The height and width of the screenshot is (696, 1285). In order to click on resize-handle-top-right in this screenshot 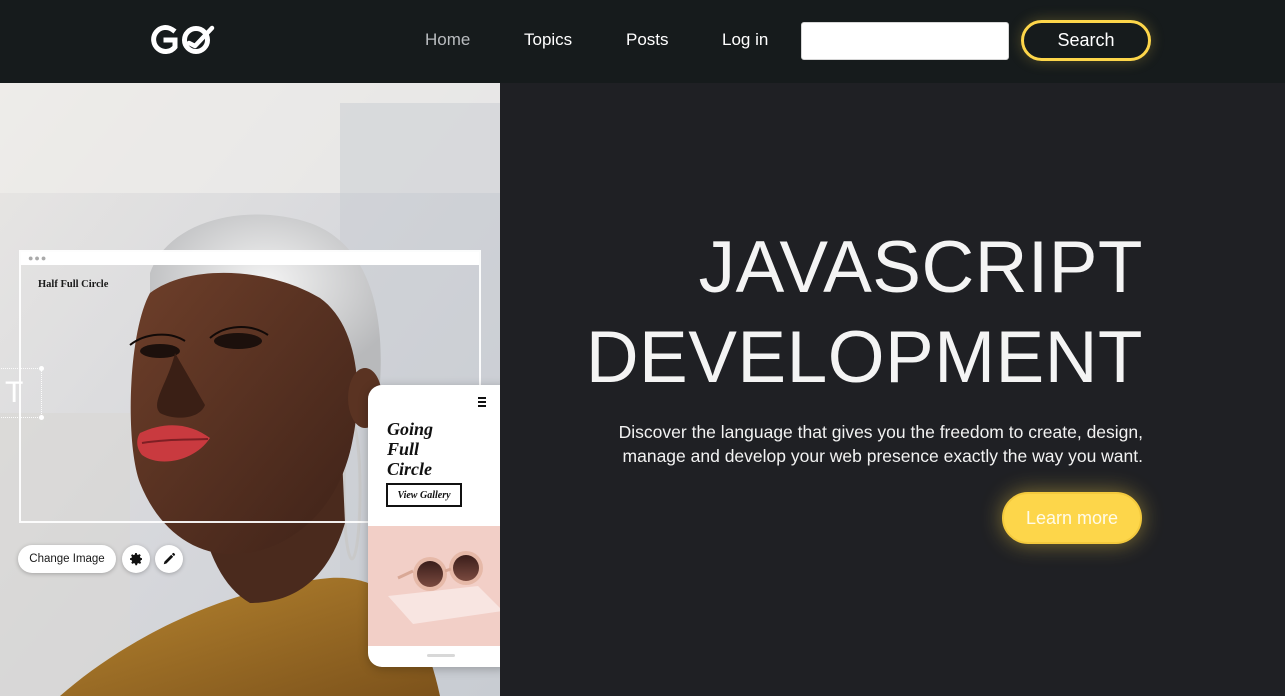, I will do `click(41, 368)`.